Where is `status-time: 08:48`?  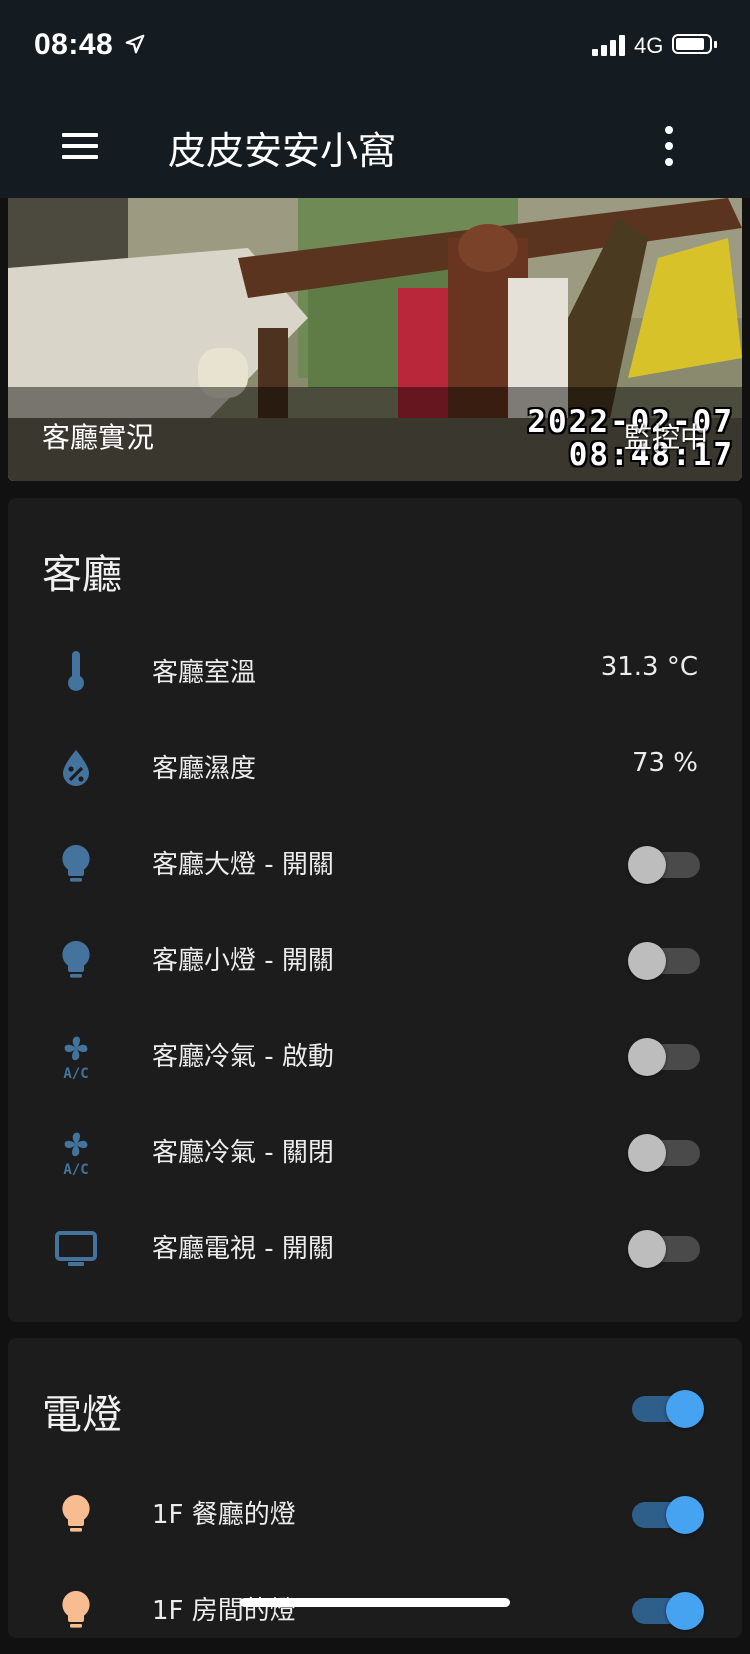
status-time: 08:48 is located at coordinates (74, 44).